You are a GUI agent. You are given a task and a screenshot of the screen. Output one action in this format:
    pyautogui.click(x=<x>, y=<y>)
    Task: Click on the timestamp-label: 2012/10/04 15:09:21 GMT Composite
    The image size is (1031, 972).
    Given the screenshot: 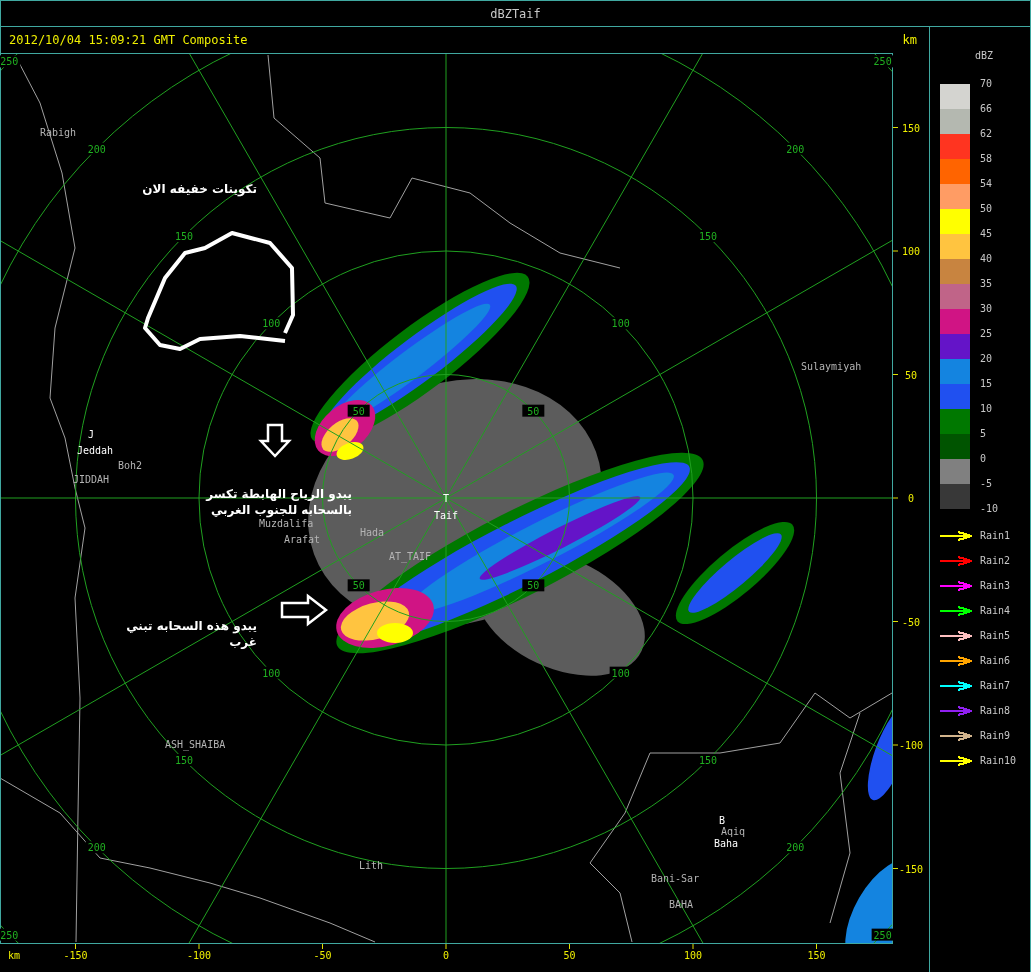 What is the action you would take?
    pyautogui.click(x=128, y=40)
    